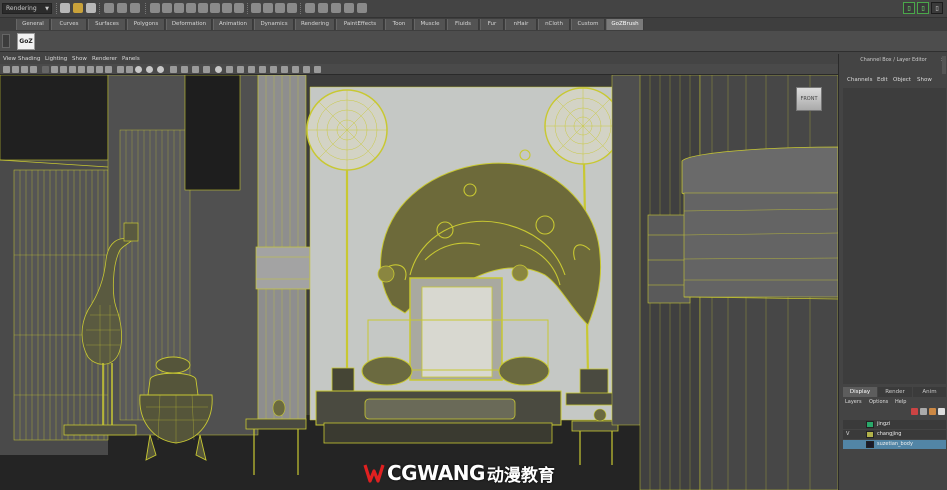  Describe the element at coordinates (120, 69) in the screenshot. I see `wireframe-icon` at that location.